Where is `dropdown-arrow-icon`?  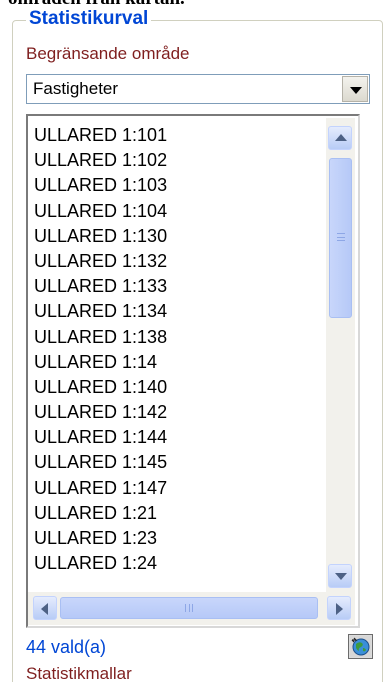
dropdown-arrow-icon is located at coordinates (355, 89).